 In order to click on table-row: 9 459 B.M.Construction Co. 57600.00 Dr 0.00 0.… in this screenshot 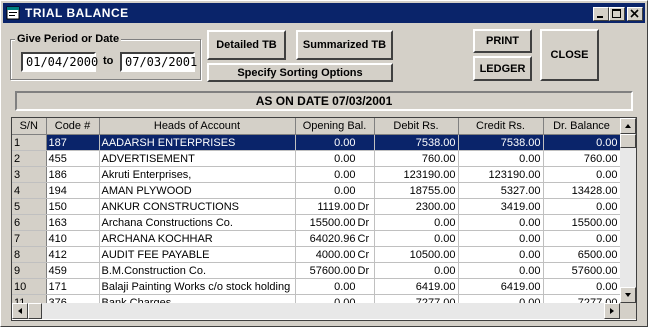, I will do `click(316, 270)`.